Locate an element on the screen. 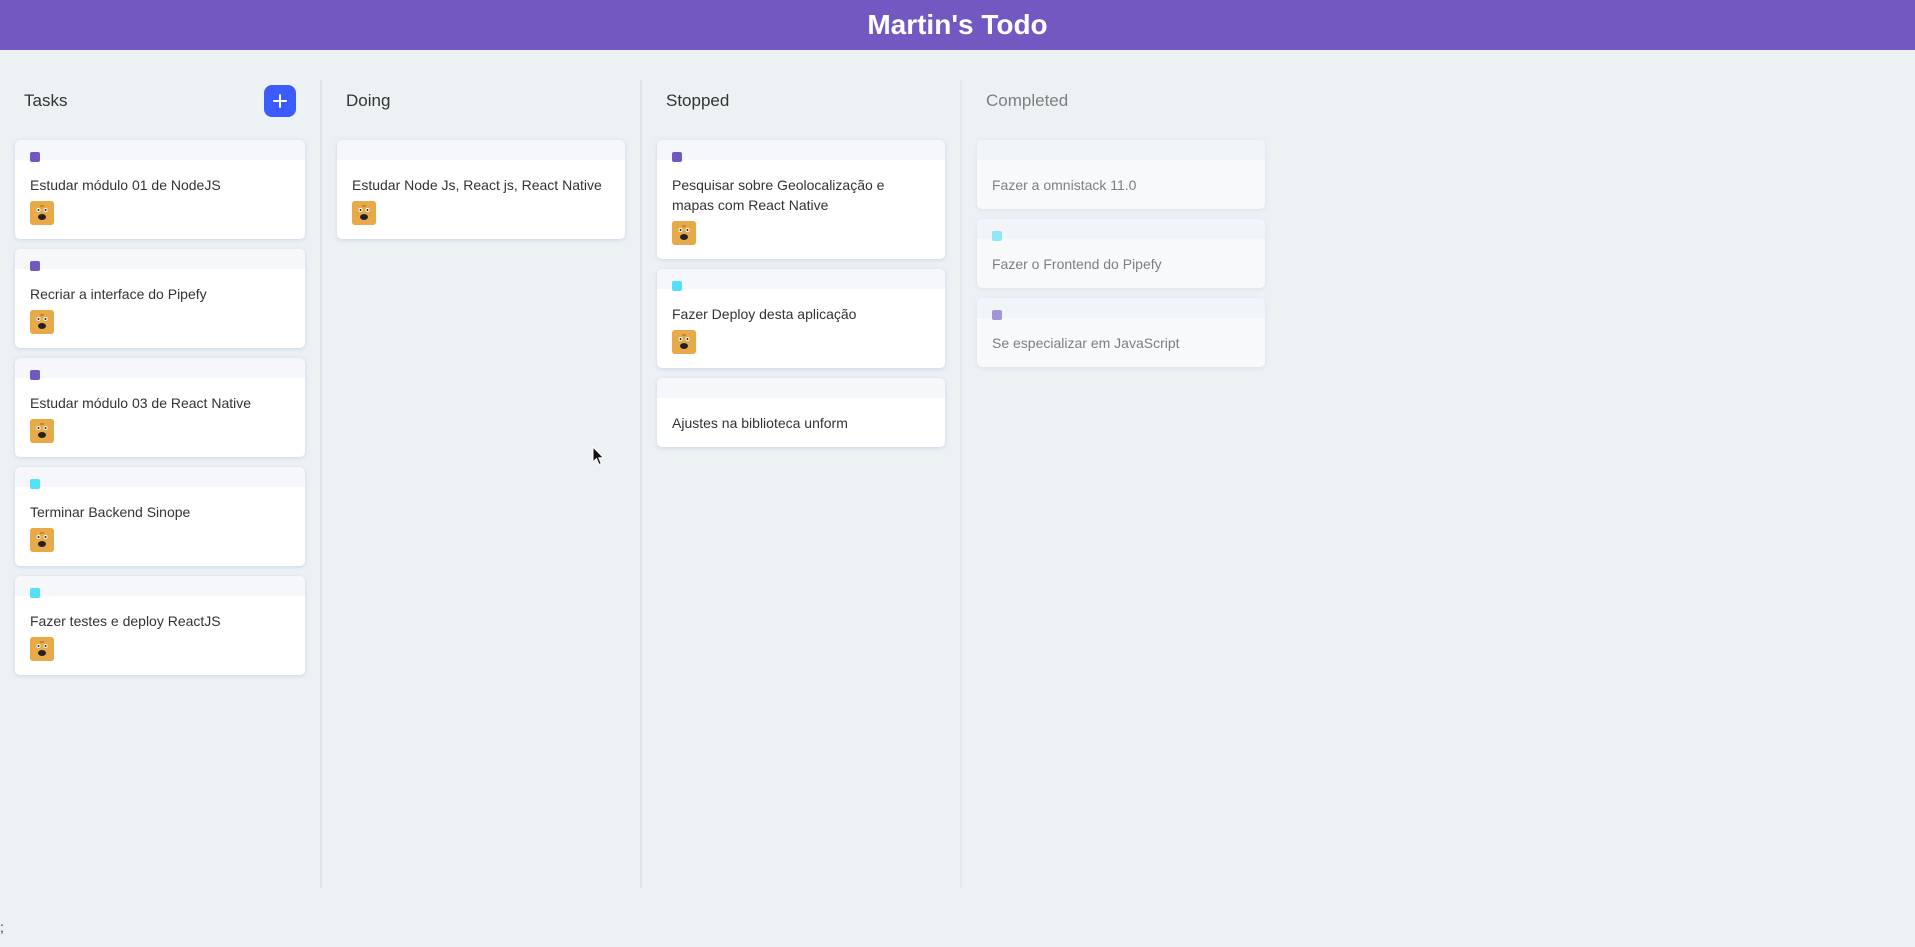  card-list: Estudar Node Js, React js, React Native is located at coordinates (481, 189).